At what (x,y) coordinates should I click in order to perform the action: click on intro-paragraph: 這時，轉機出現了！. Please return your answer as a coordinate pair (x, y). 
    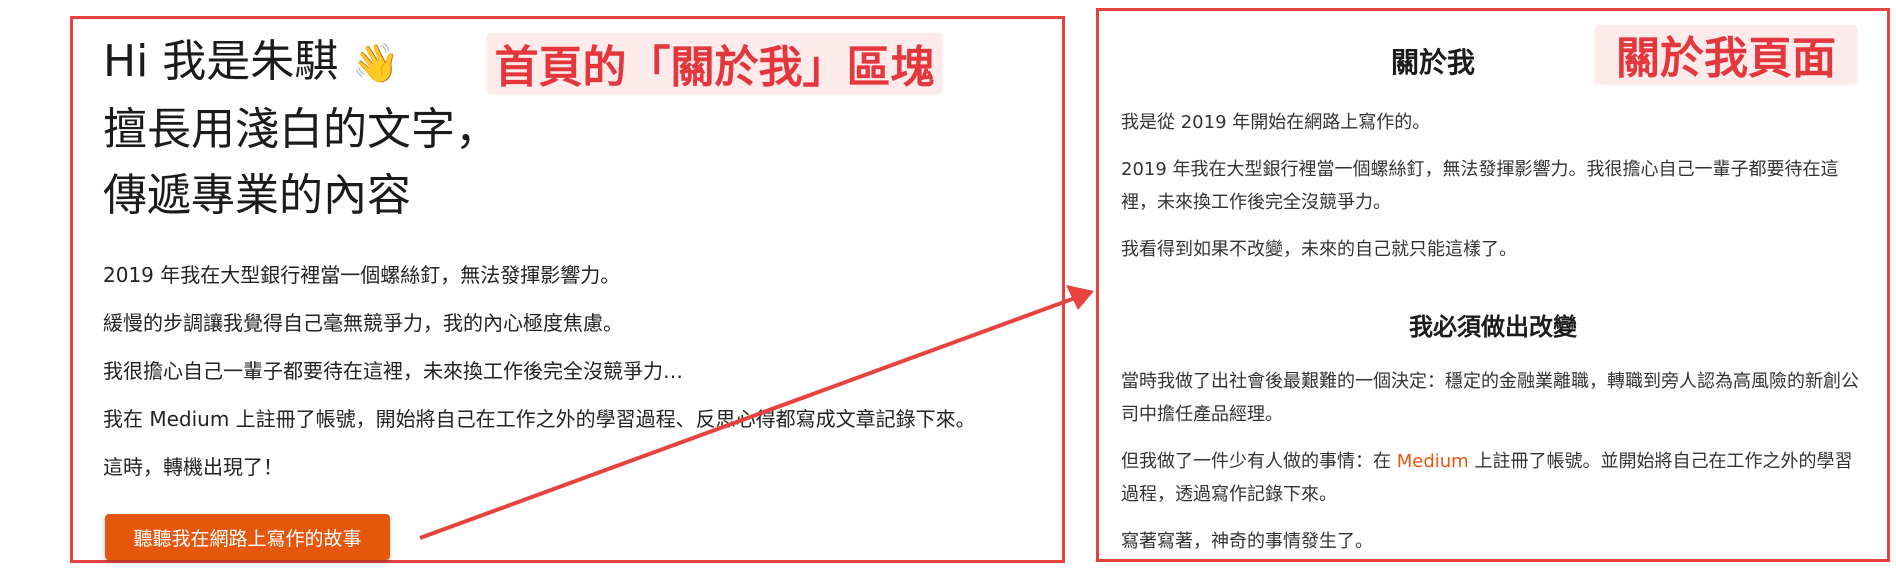
    Looking at the image, I should click on (193, 467).